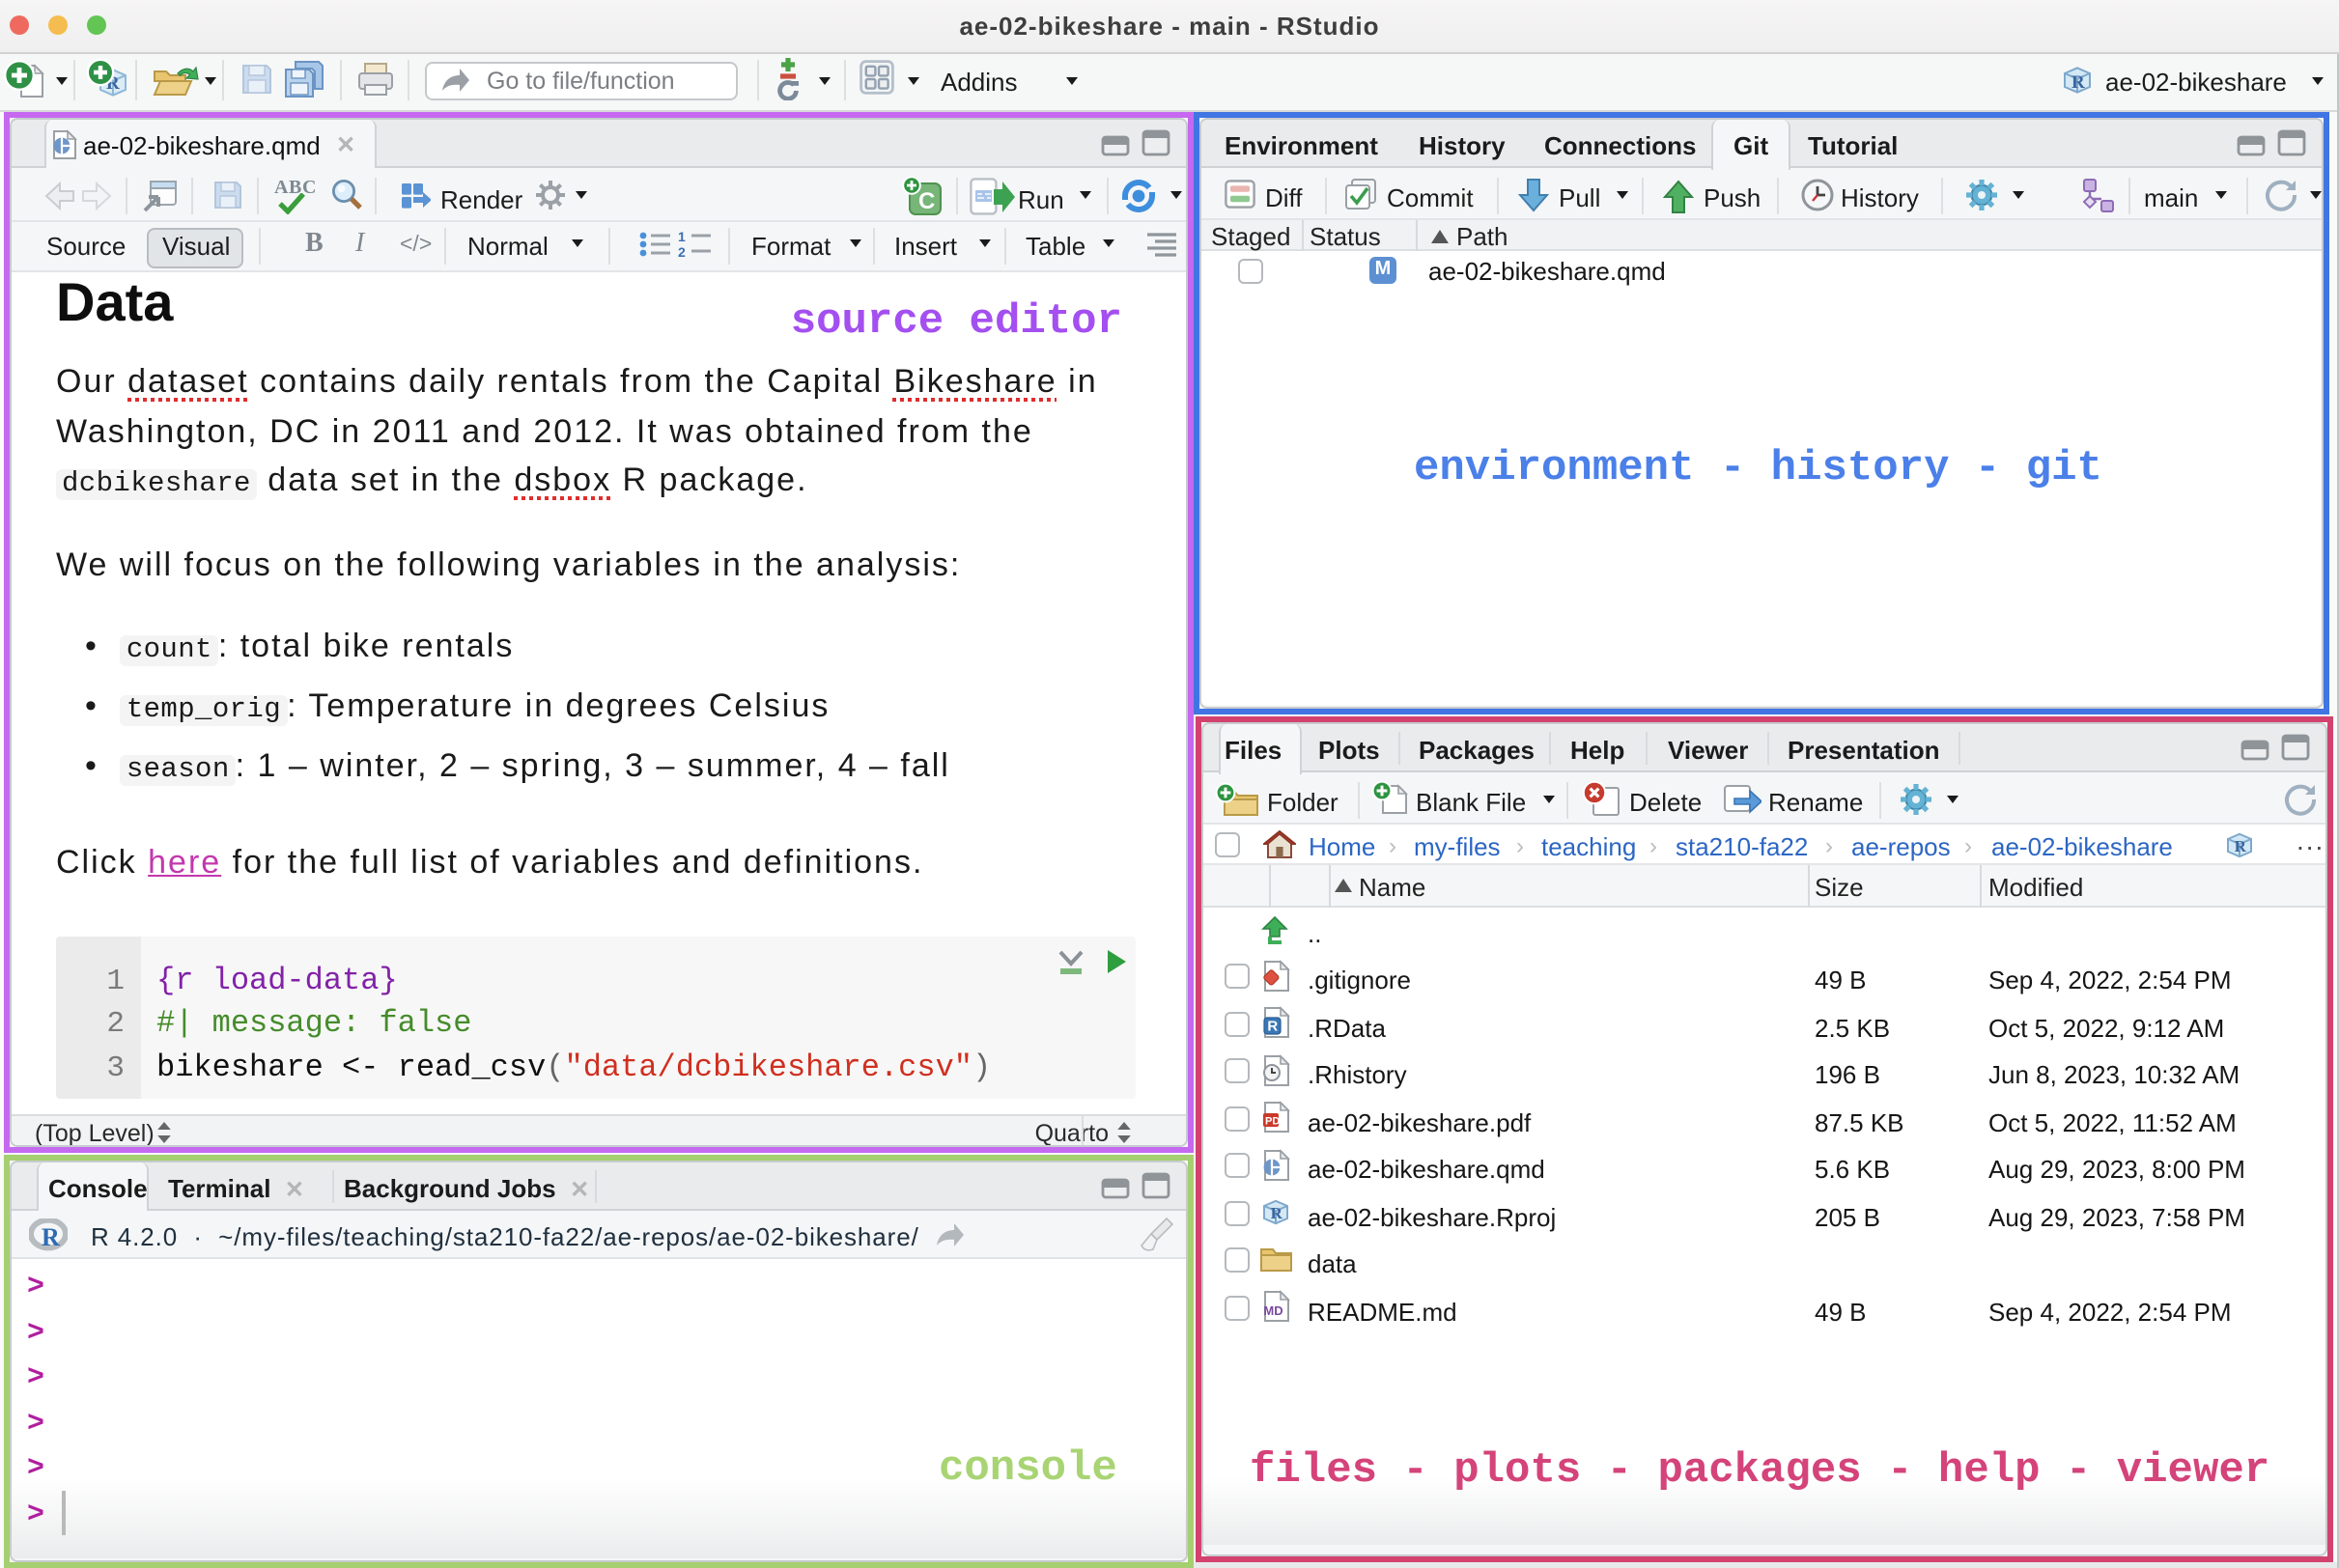  I want to click on svg-text: MD, so click(1272, 1311).